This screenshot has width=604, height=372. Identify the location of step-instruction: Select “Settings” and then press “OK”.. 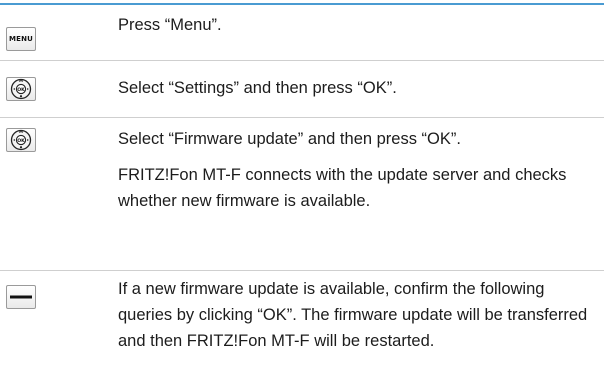
(257, 88).